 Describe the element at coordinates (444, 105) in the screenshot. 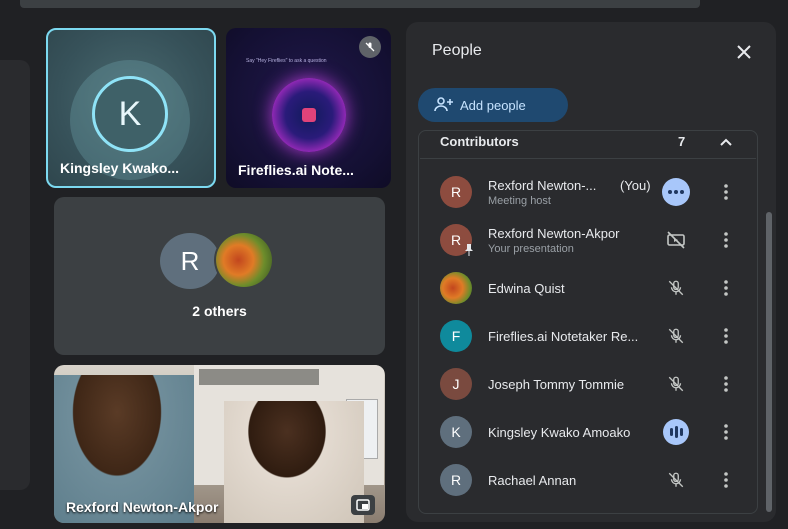

I see `add-person-icon` at that location.